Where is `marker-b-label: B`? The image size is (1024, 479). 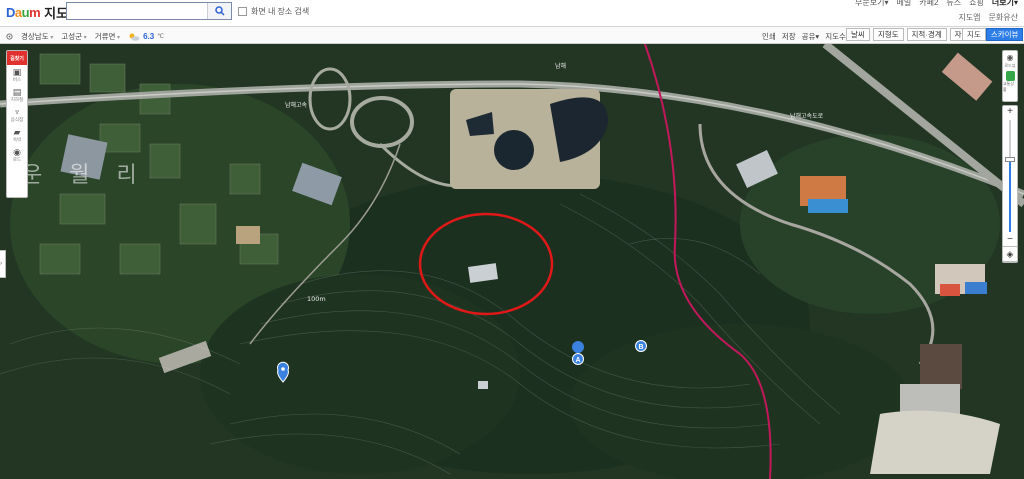
marker-b-label: B is located at coordinates (641, 347).